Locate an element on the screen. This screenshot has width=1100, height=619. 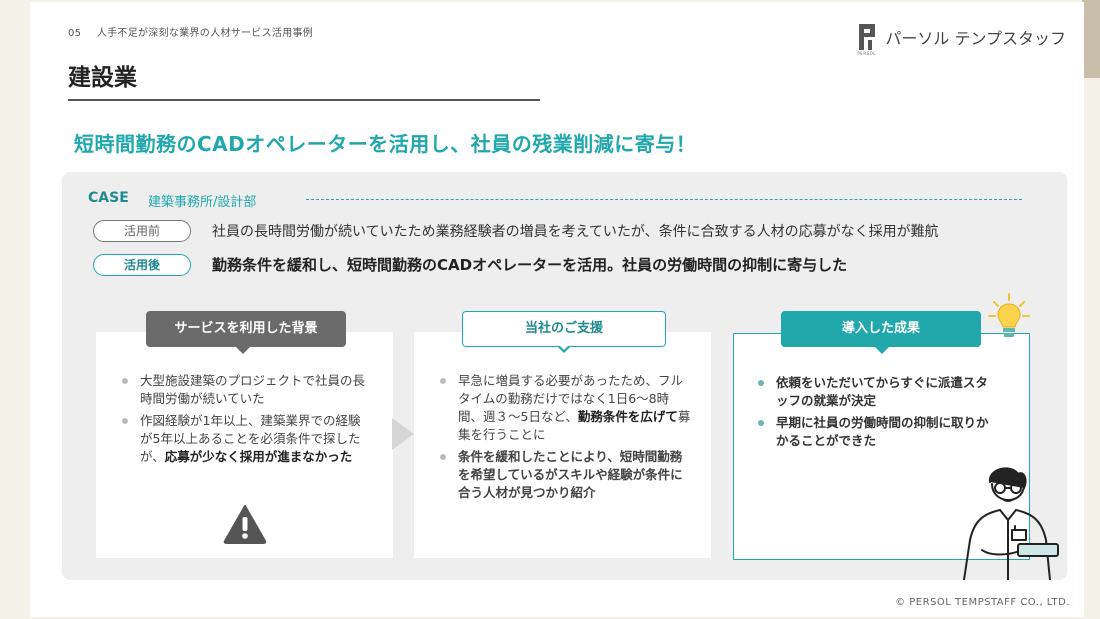
list-item-emphasis: 応募が少なく採用が進まなかった is located at coordinates (258, 456).